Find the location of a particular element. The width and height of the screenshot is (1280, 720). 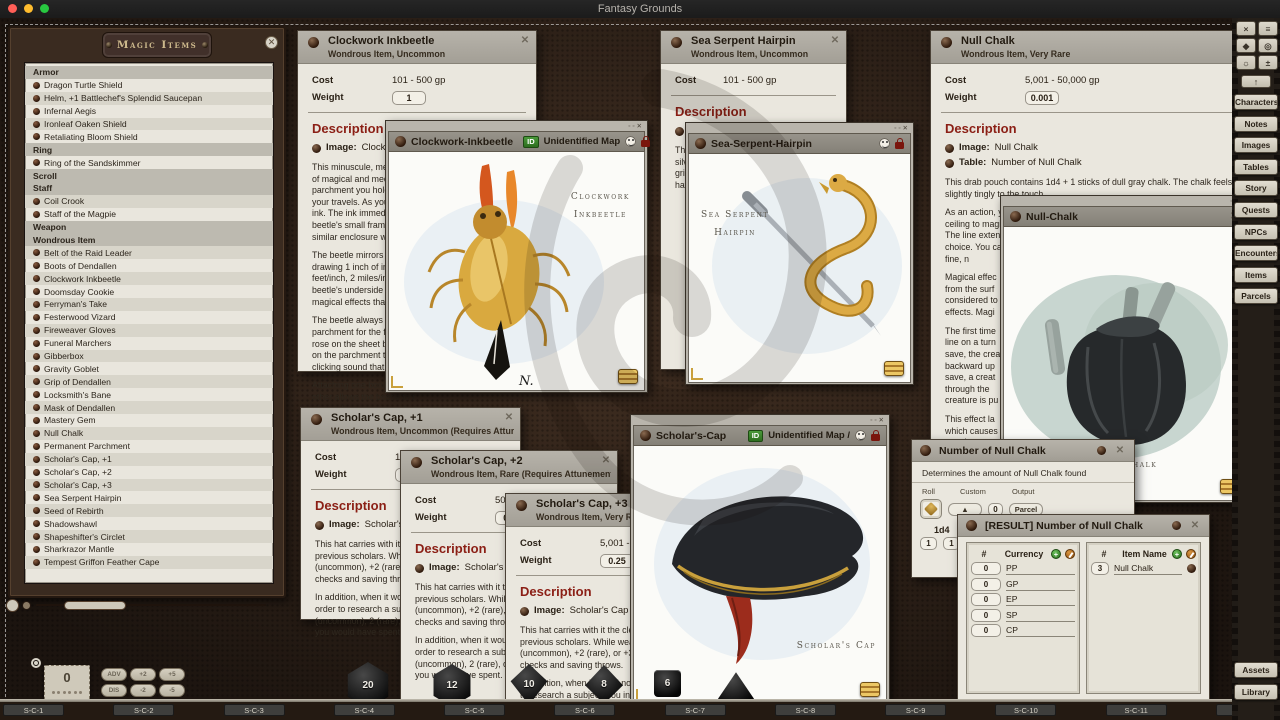

image-value: Scholar's Cap is located at coordinates (599, 610).